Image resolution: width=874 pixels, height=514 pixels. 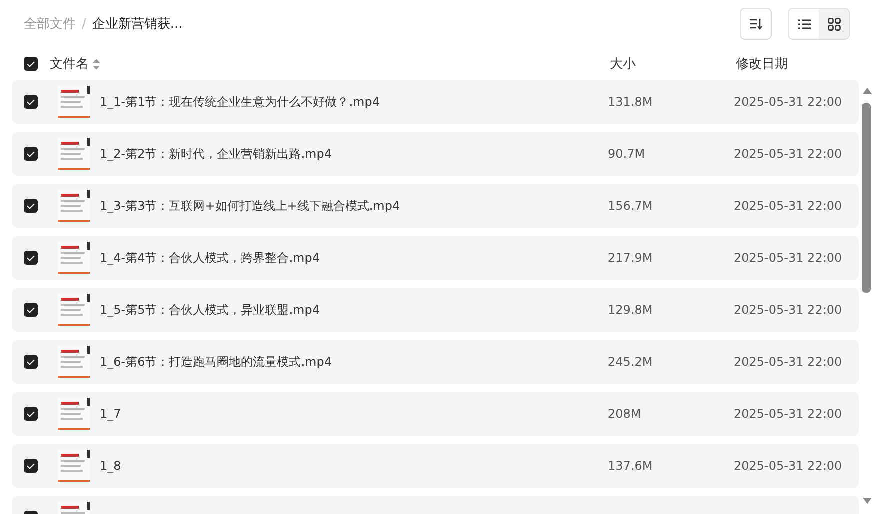 I want to click on file-row: 1_5-第5节：合伙人模式，异业联盟.mp4 129.8M 2025-05-31 22:00, so click(x=435, y=310).